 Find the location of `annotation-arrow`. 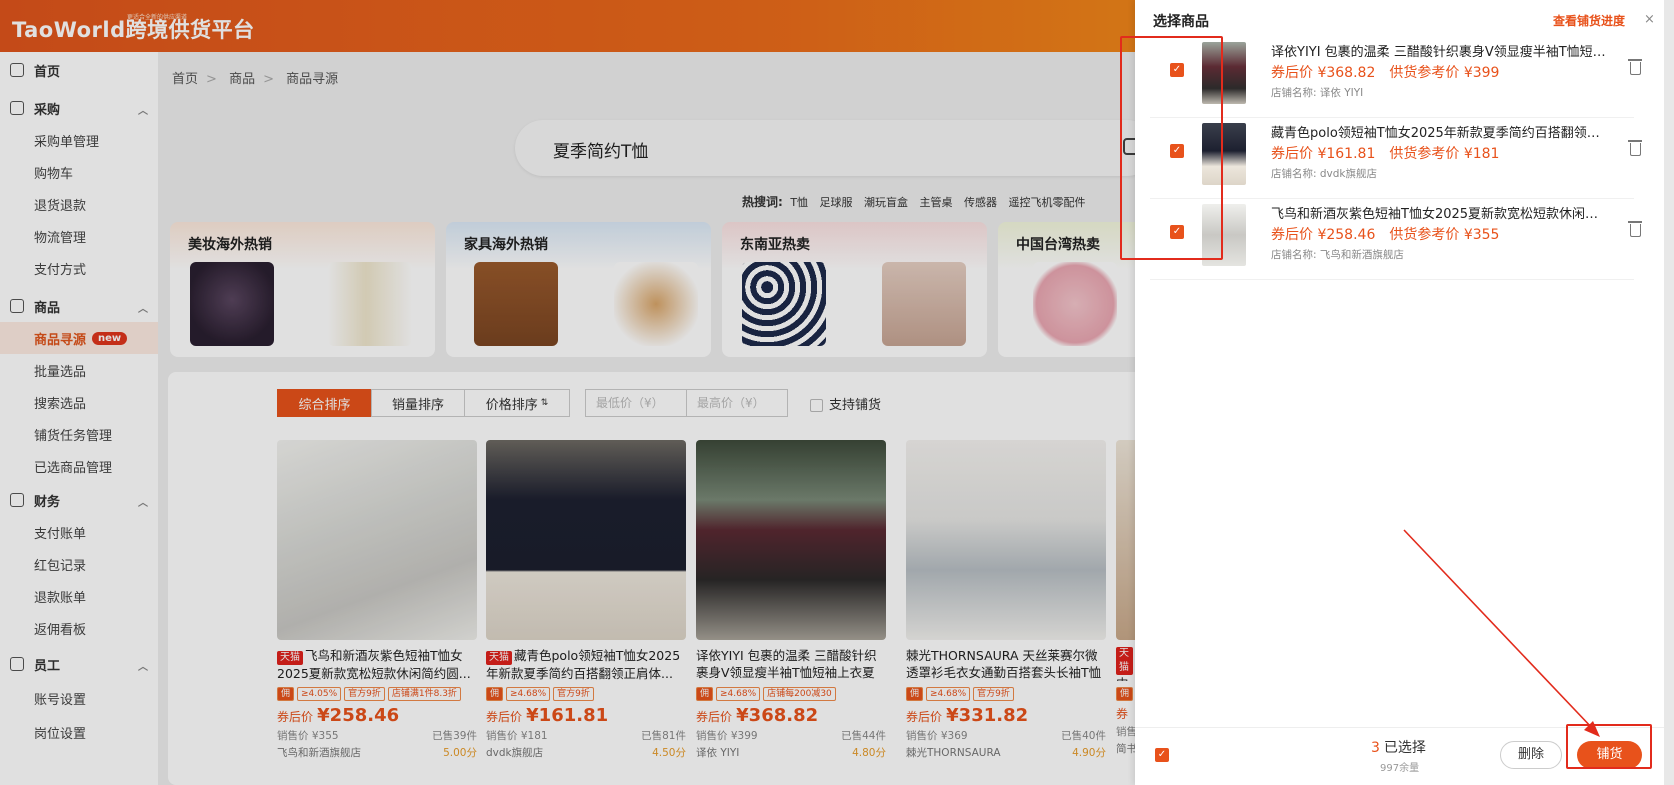

annotation-arrow is located at coordinates (1501, 633).